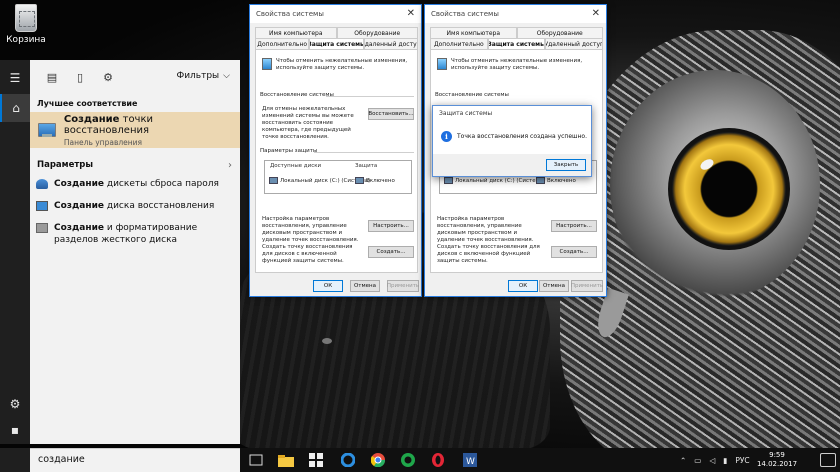  What do you see at coordinates (230, 165) in the screenshot?
I see `chevron-right-icon: ›` at bounding box center [230, 165].